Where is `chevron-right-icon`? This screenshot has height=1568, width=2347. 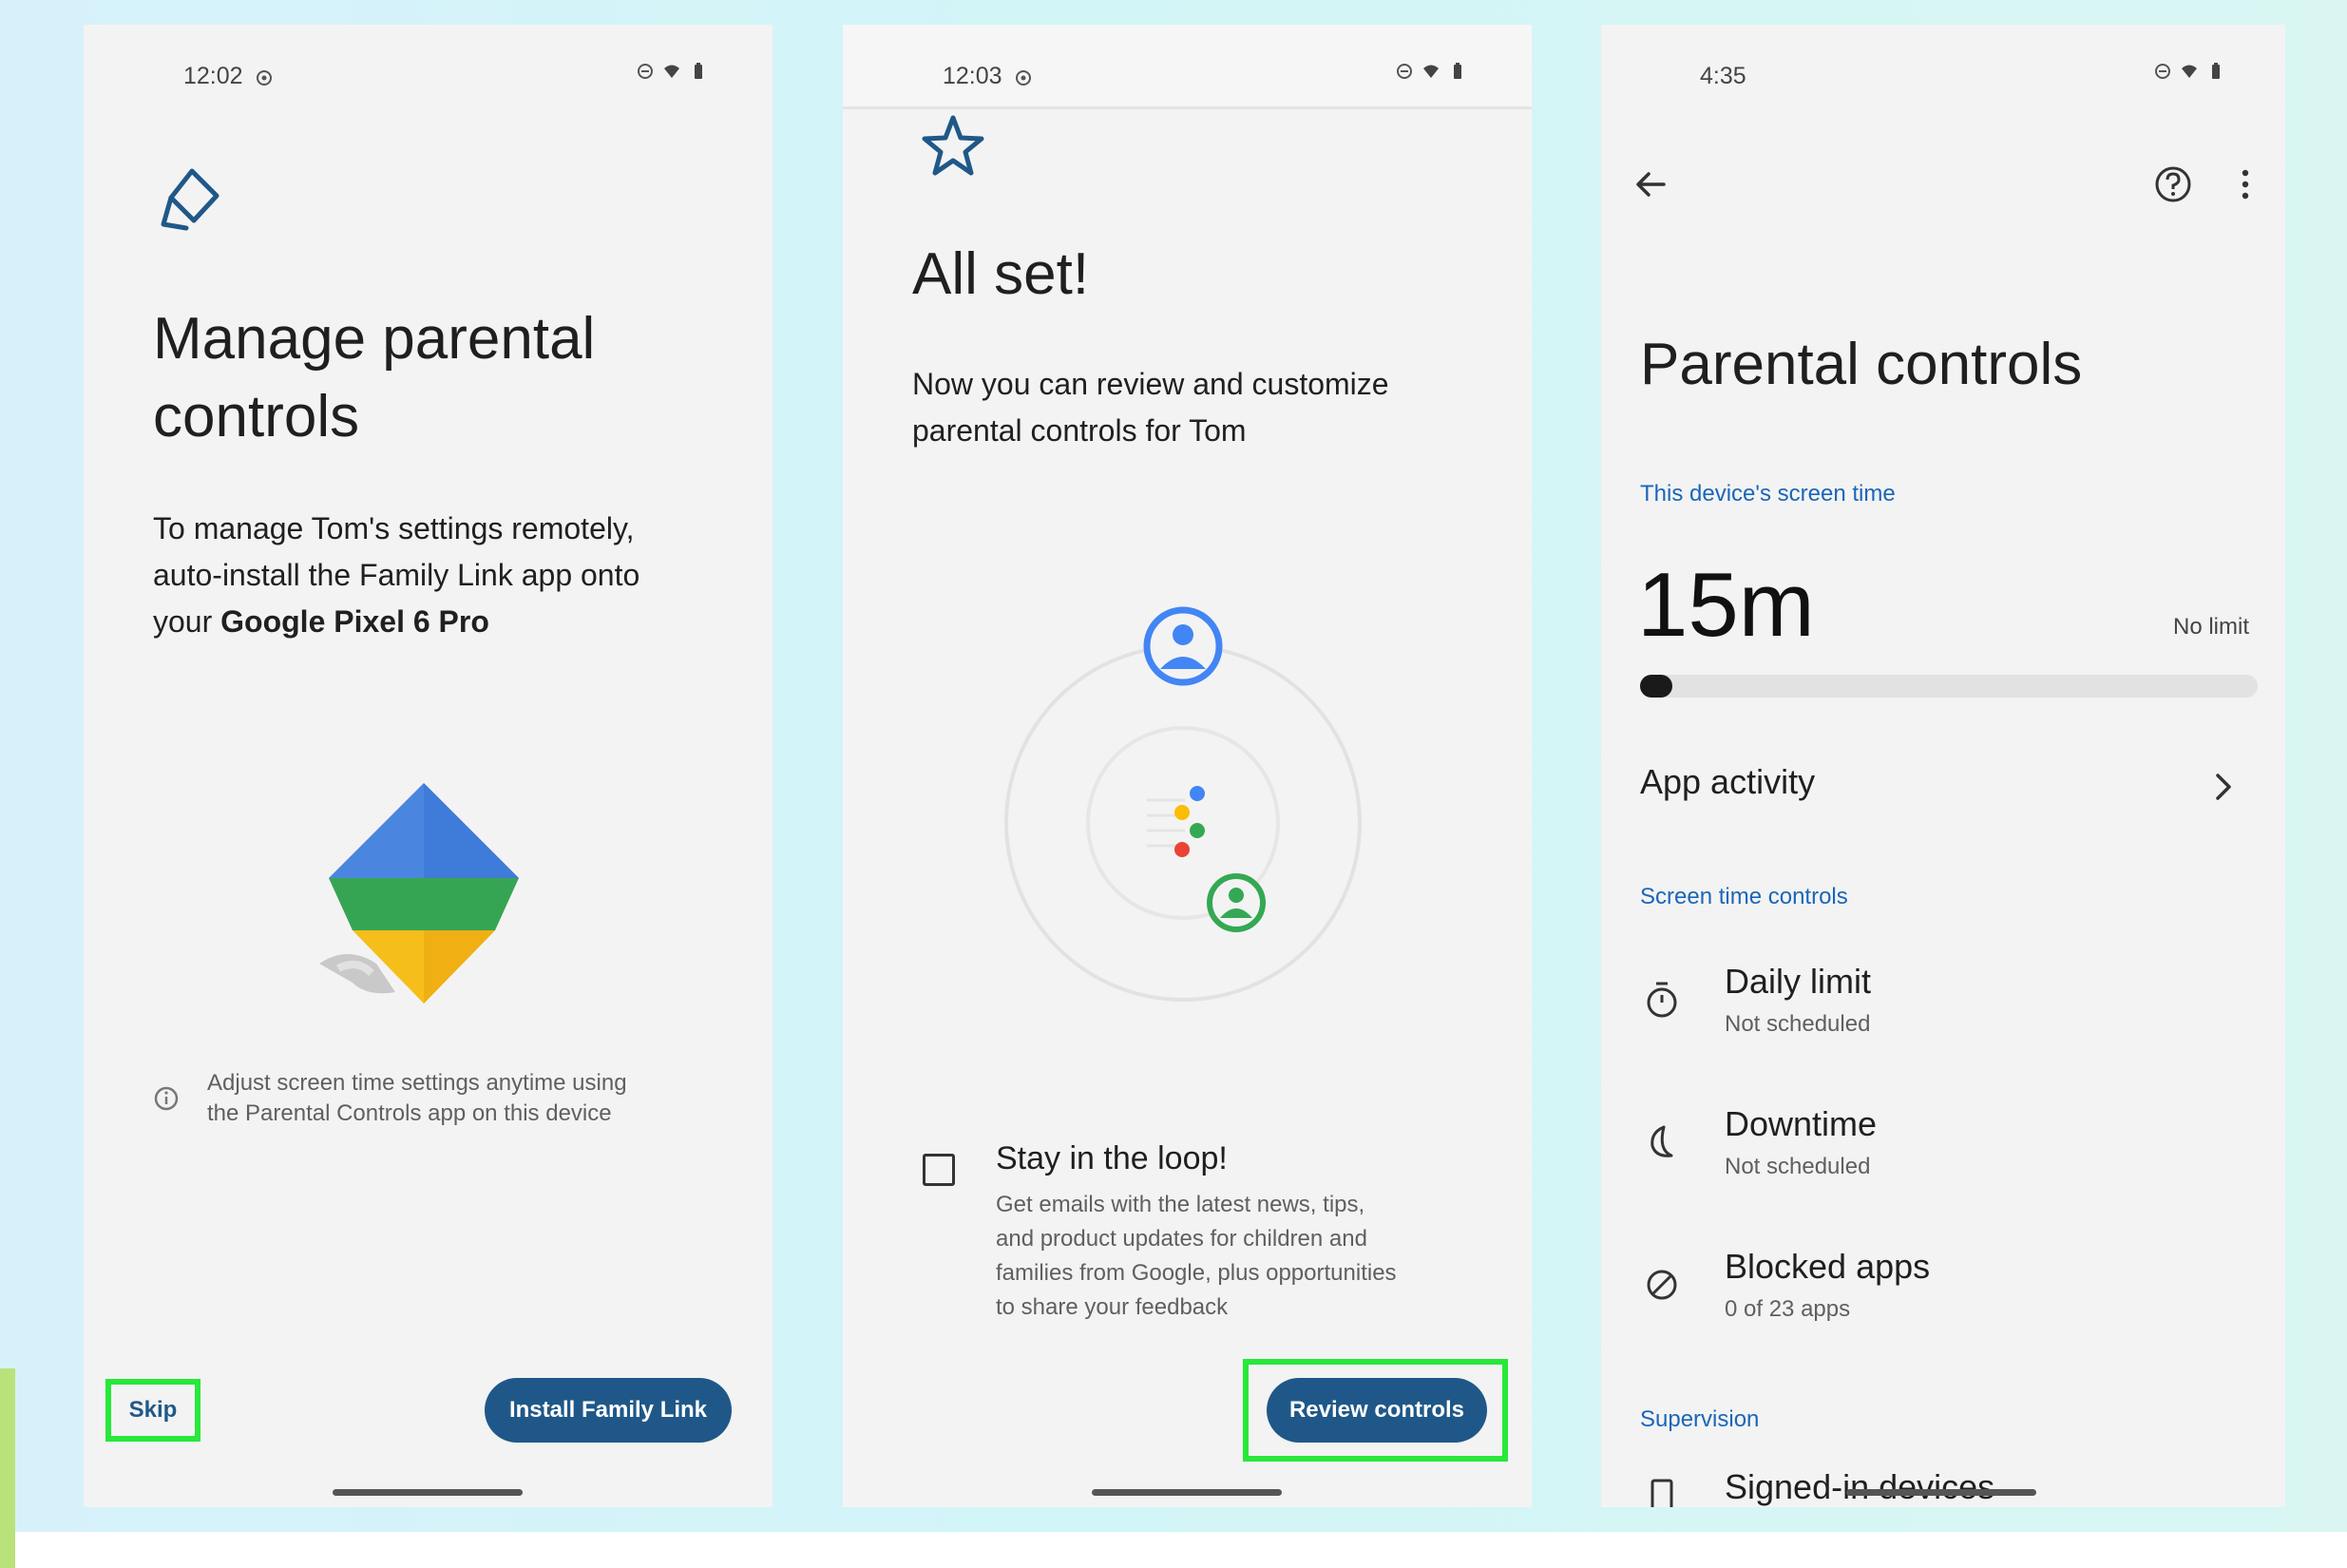
chevron-right-icon is located at coordinates (2223, 787).